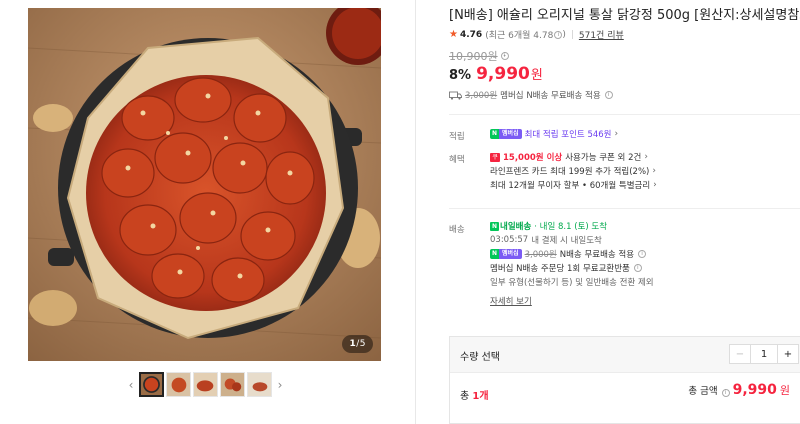 The height and width of the screenshot is (424, 800). I want to click on max-point-link: 최대 적립 포인트 546원, so click(568, 134).